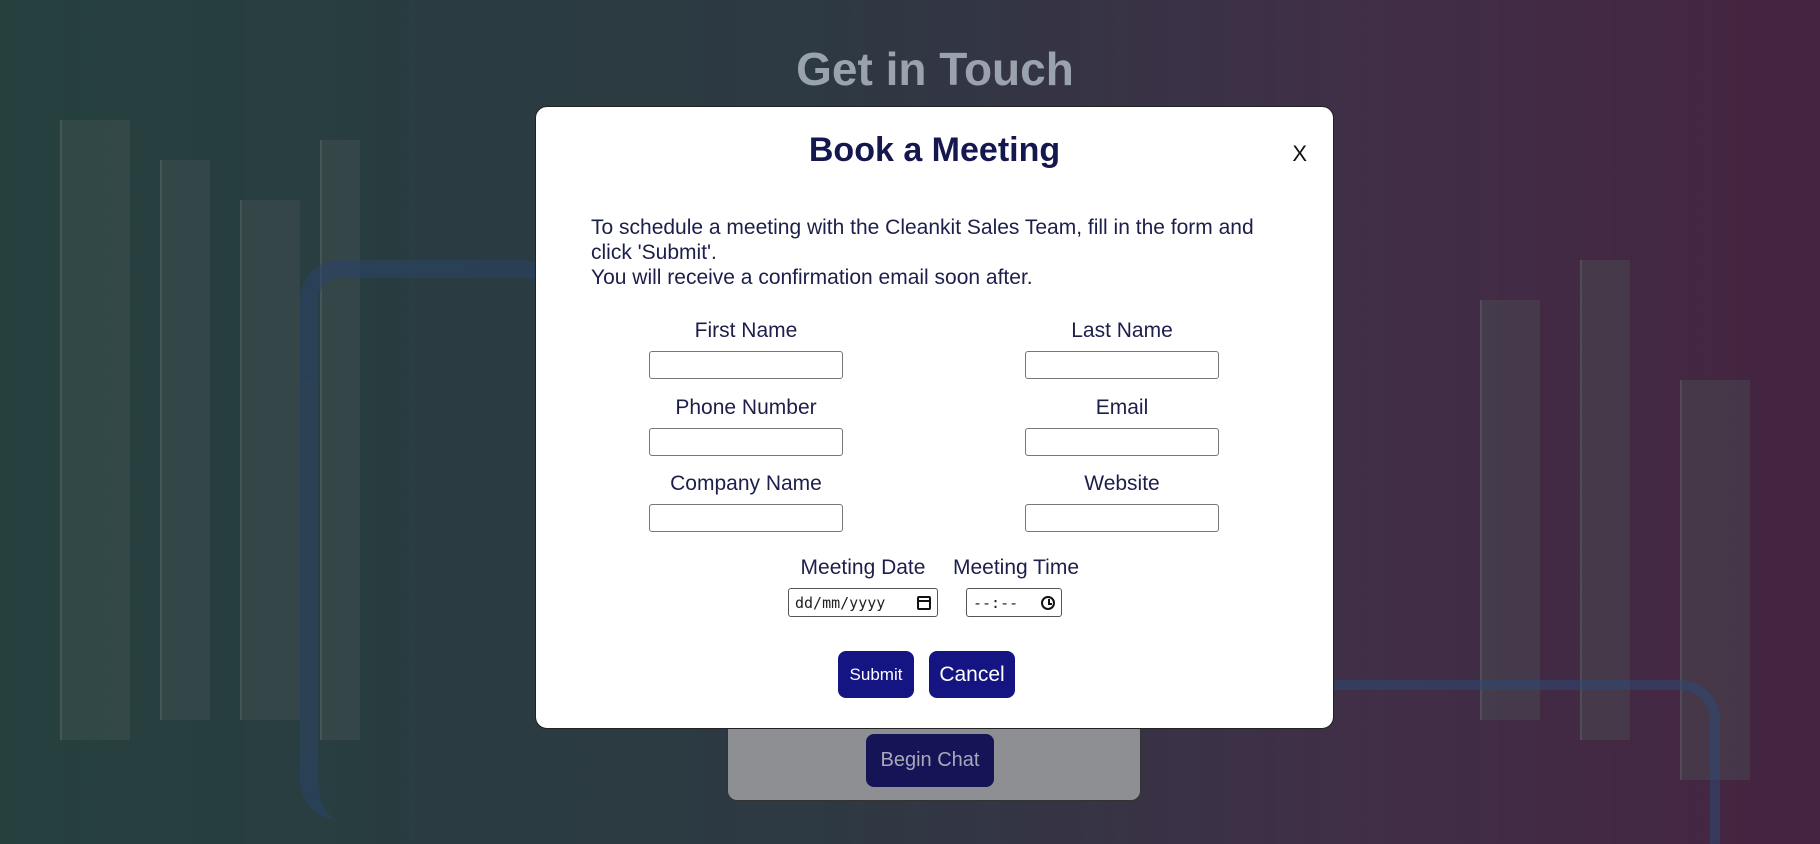 The width and height of the screenshot is (1820, 844). I want to click on meeting-time-label: Meeting Time, so click(1016, 567).